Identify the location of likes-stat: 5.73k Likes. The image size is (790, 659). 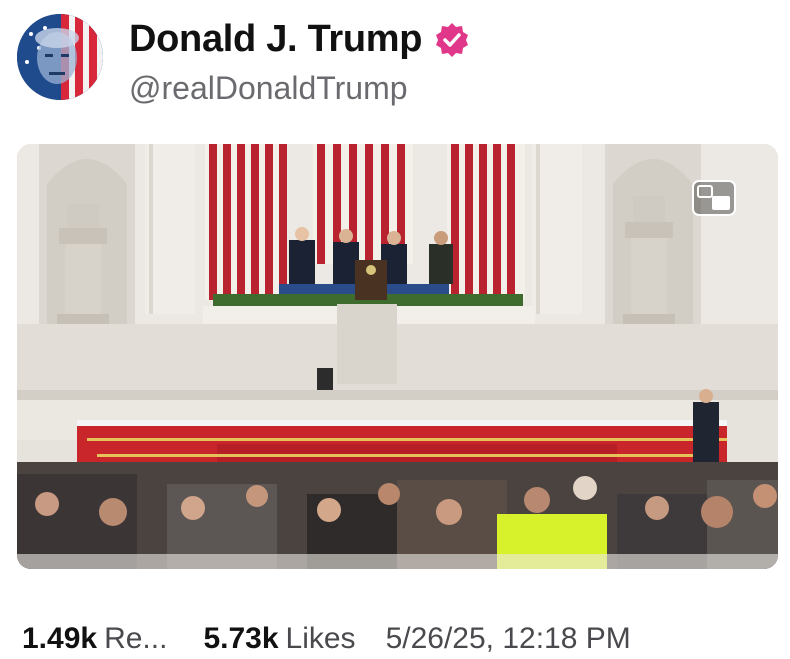
(279, 639).